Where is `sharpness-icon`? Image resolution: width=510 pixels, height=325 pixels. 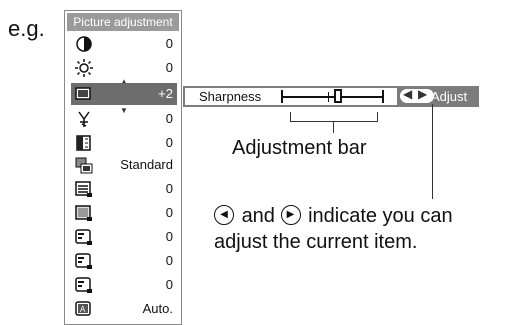 sharpness-icon is located at coordinates (84, 94).